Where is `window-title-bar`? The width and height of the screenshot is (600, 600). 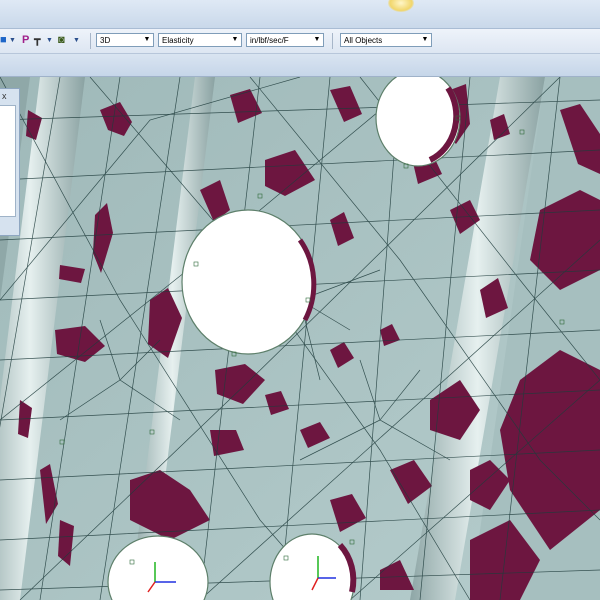 window-title-bar is located at coordinates (300, 14).